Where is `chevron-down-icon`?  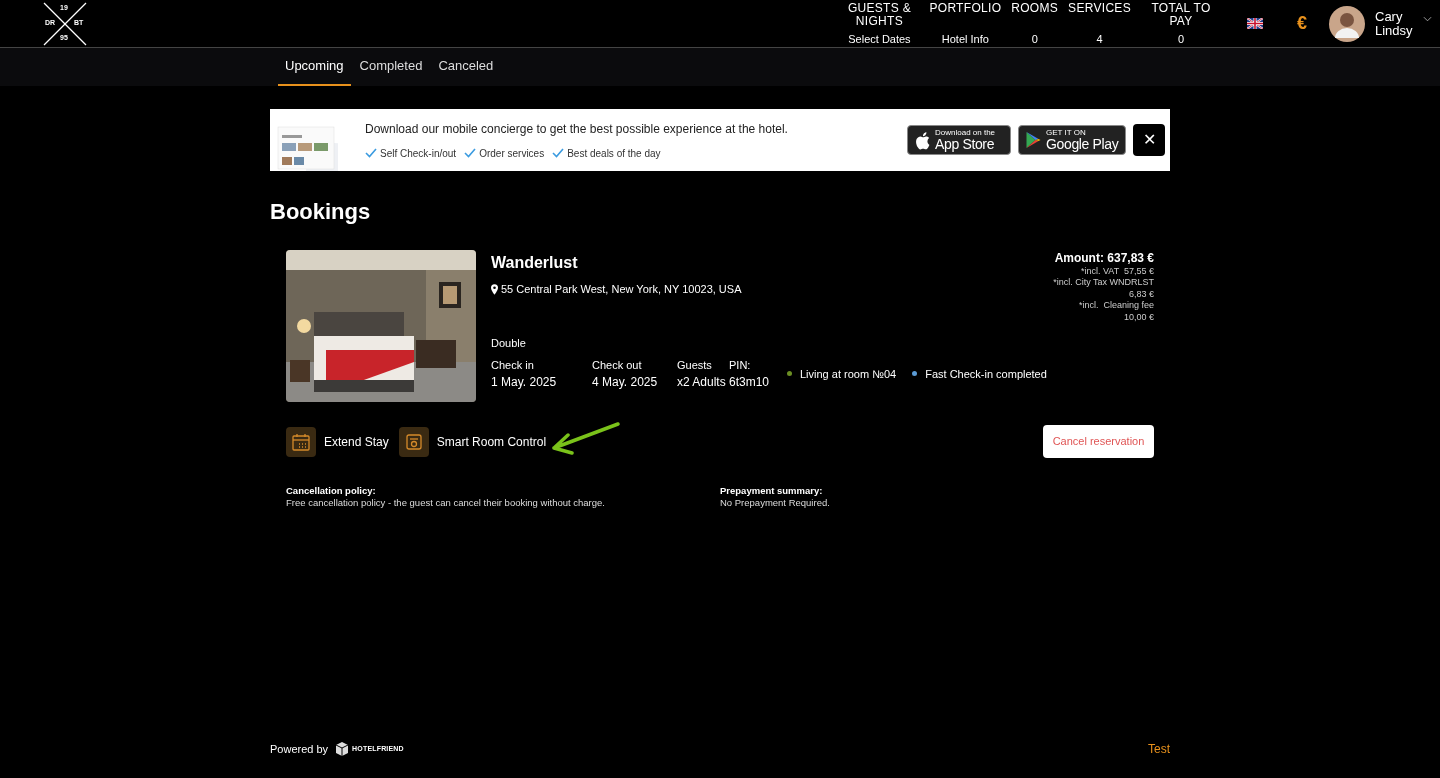 chevron-down-icon is located at coordinates (1427, 18).